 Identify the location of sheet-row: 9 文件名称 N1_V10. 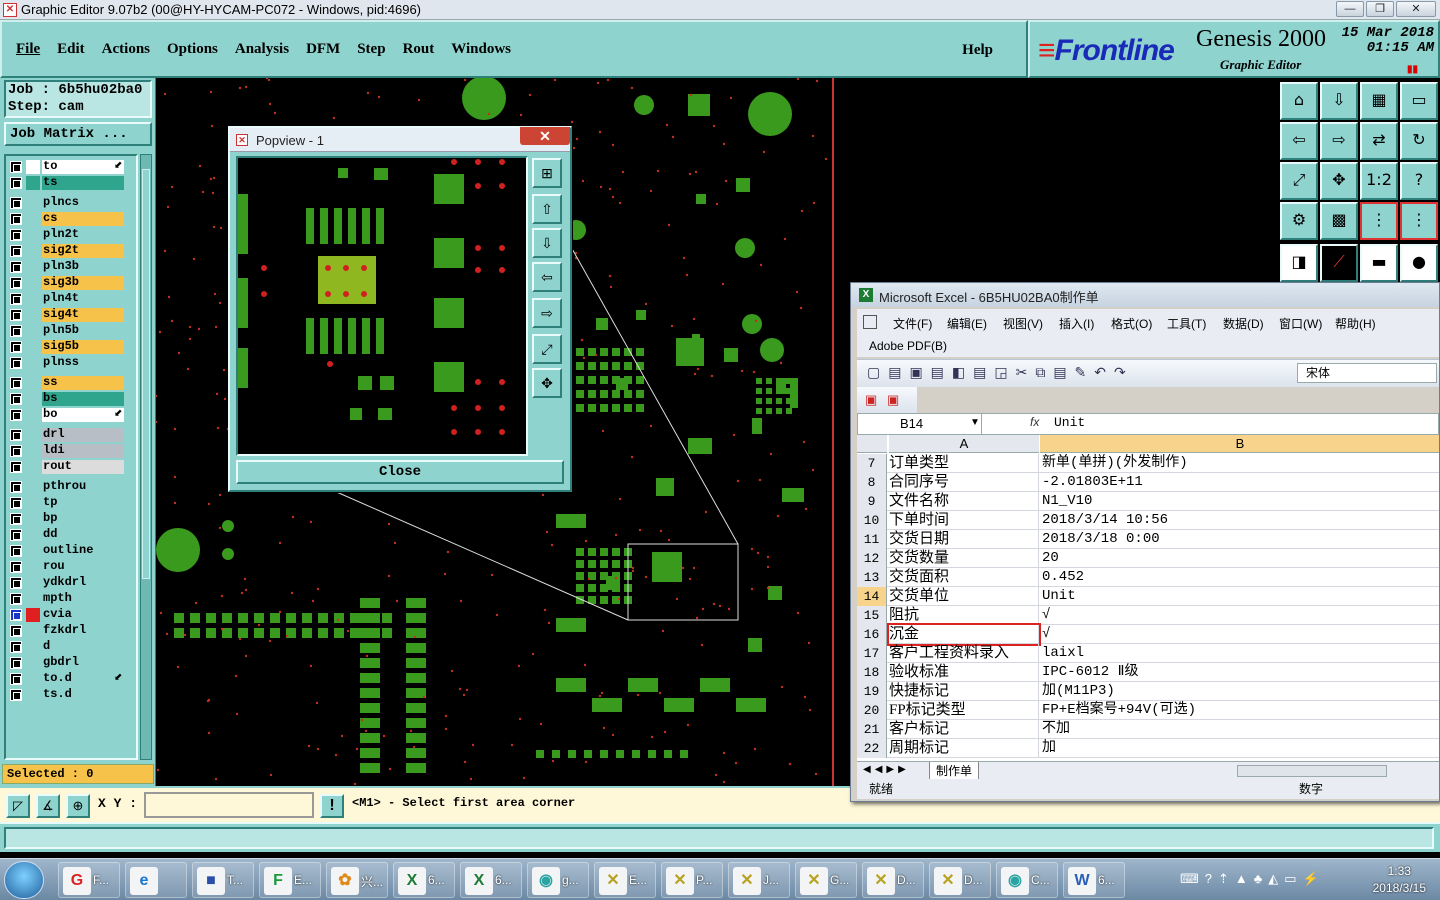
(1148, 501).